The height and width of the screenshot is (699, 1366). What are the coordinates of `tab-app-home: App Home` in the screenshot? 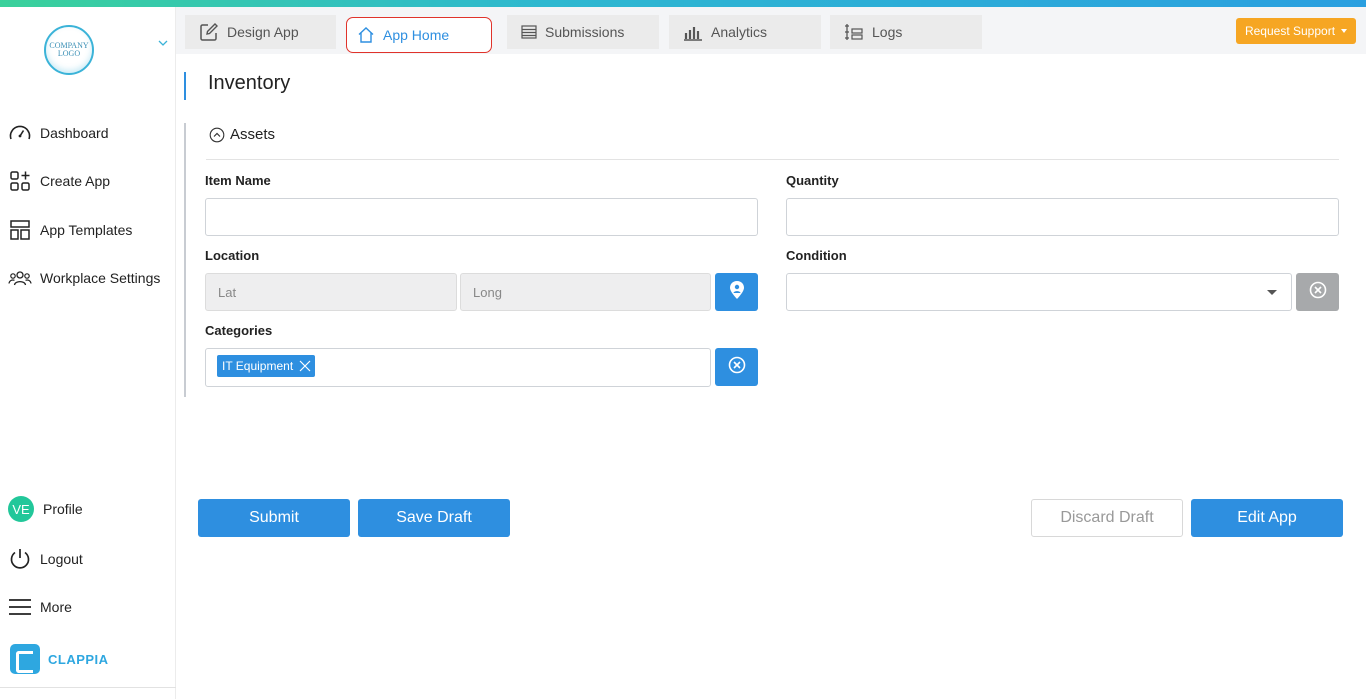 It's located at (419, 35).